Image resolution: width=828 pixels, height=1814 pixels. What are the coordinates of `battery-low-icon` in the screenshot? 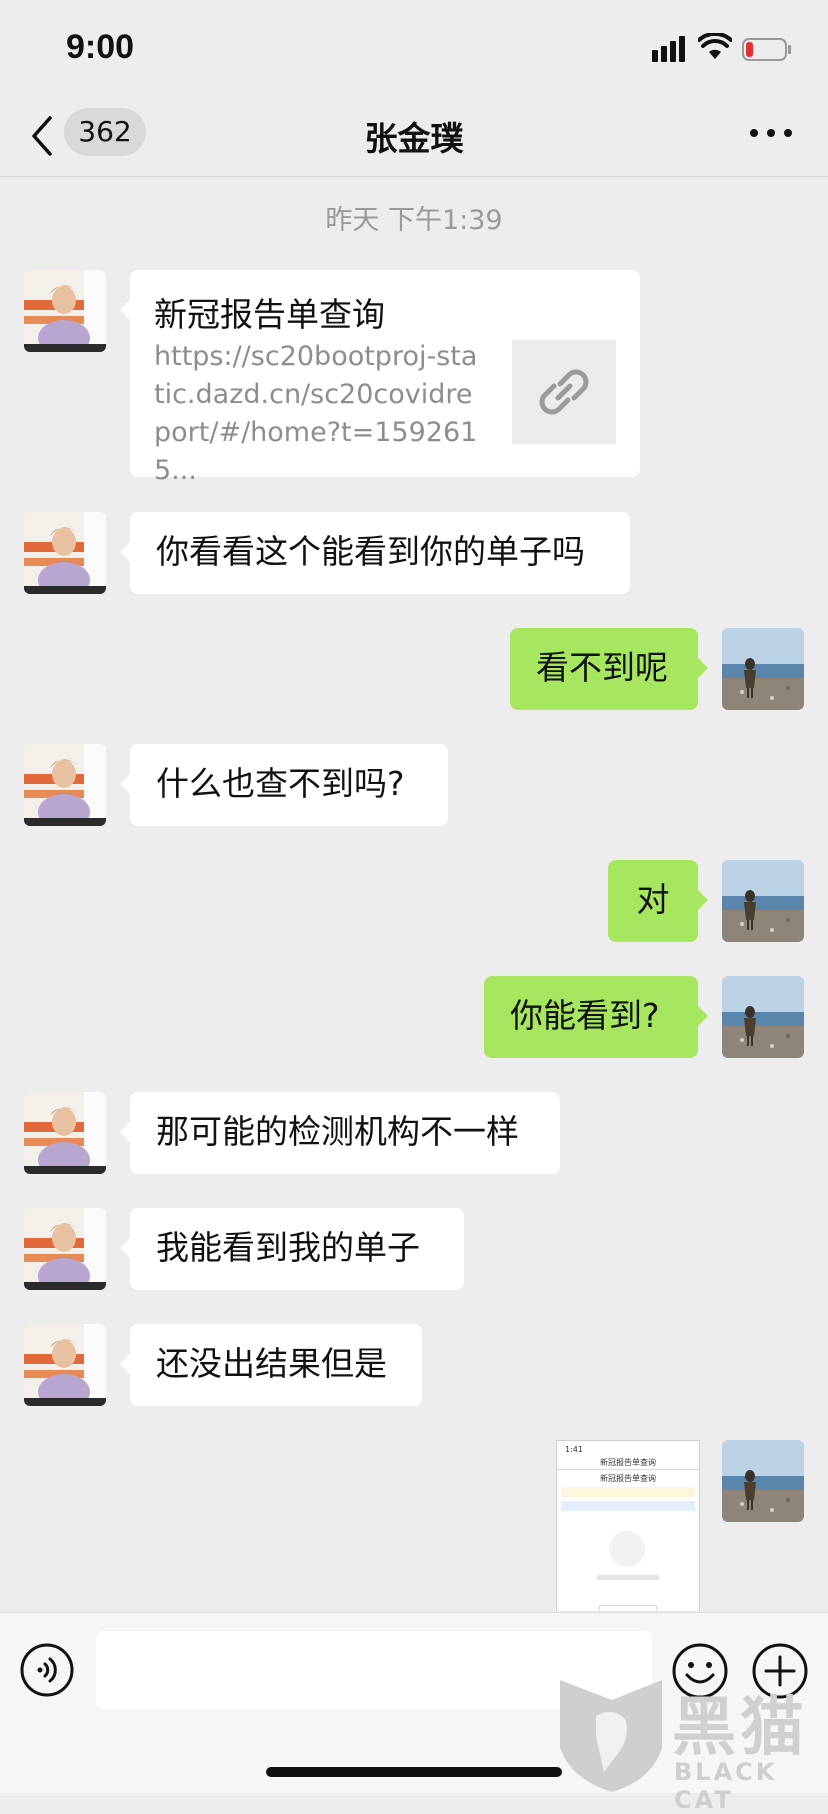 It's located at (766, 49).